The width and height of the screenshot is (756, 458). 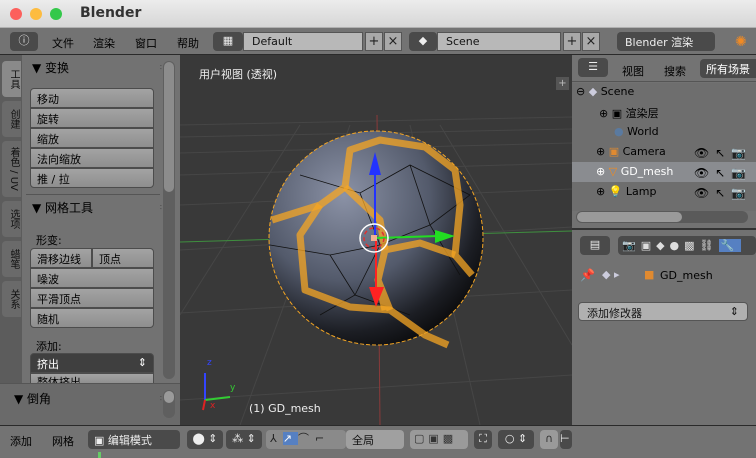 I want to click on gizmo-z-label: z, so click(x=209, y=363).